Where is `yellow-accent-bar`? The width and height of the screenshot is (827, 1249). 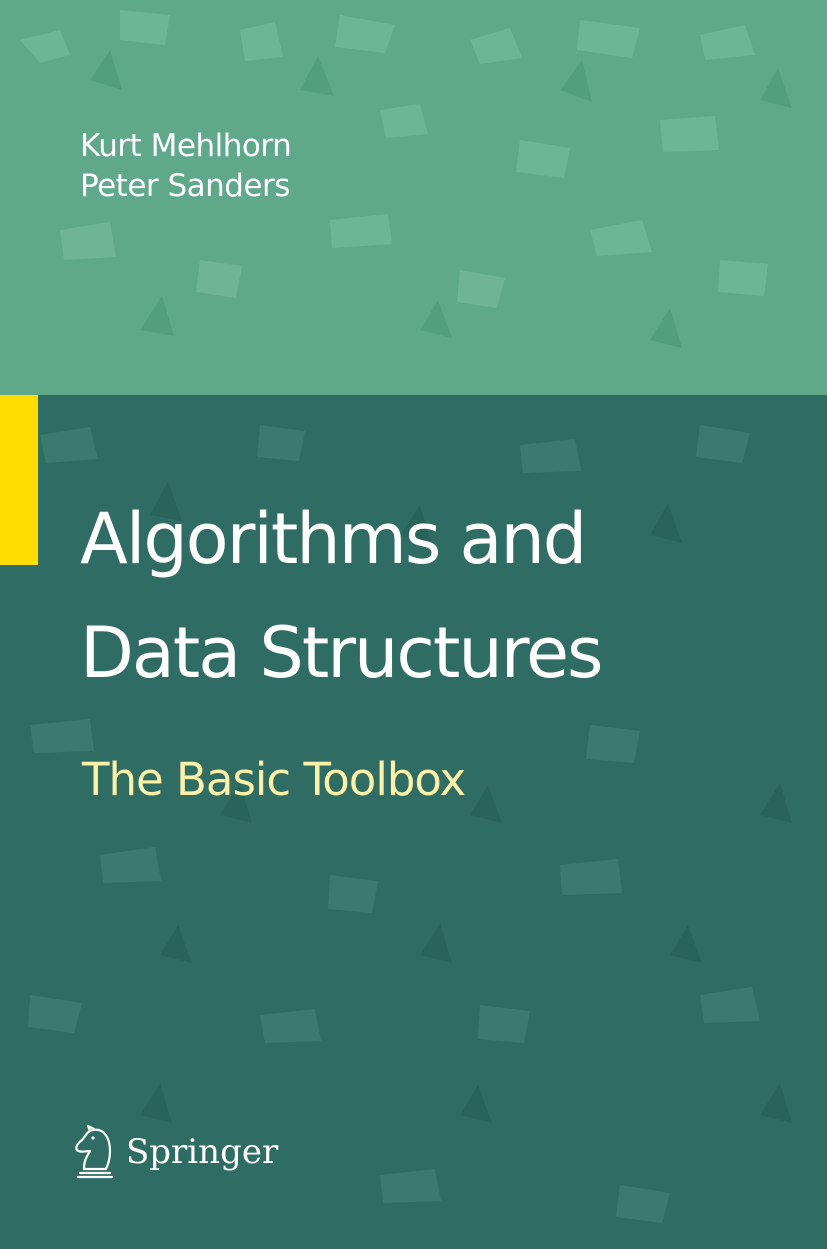
yellow-accent-bar is located at coordinates (19, 480).